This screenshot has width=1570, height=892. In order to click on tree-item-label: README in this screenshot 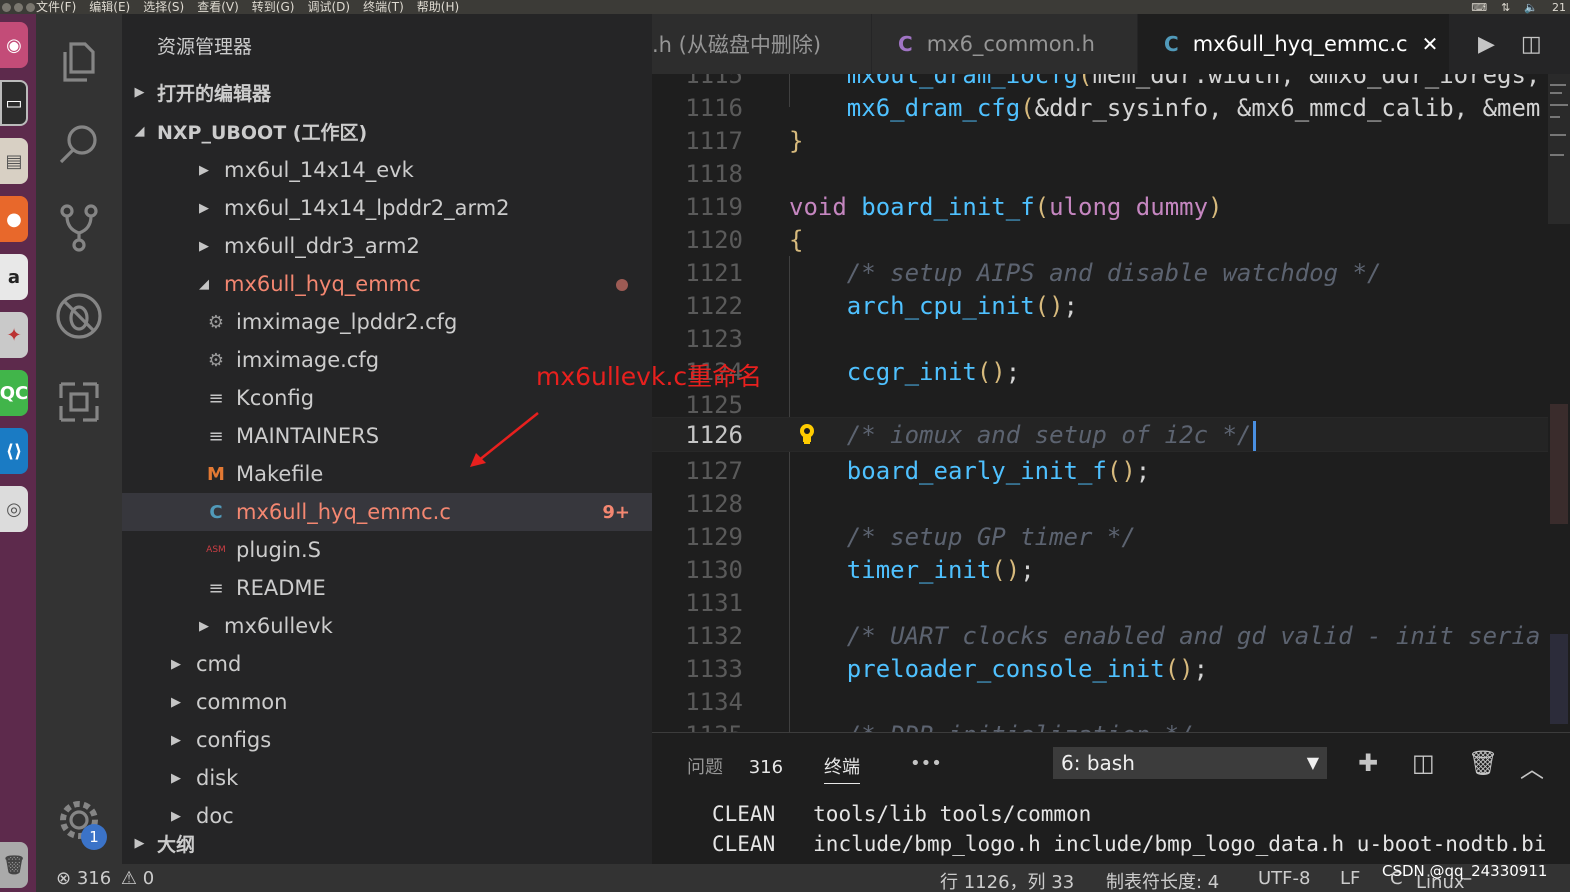, I will do `click(281, 588)`.